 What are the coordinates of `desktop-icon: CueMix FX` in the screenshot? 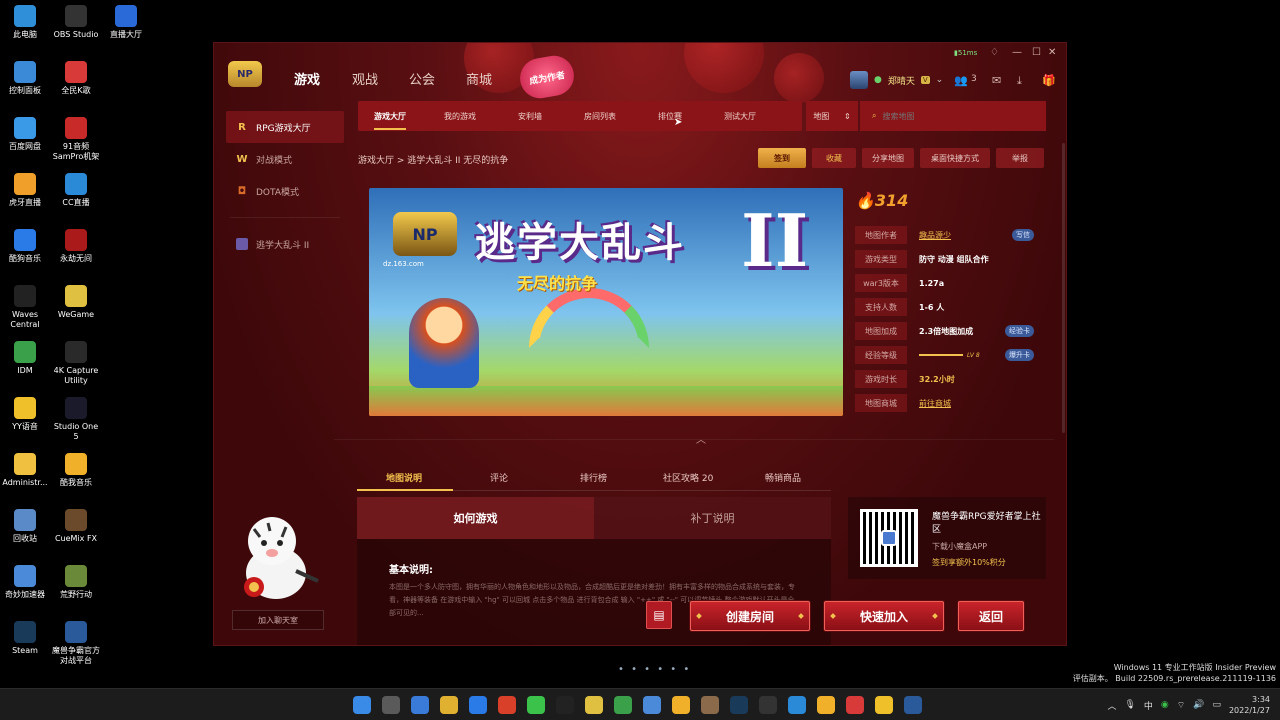 It's located at (76, 526).